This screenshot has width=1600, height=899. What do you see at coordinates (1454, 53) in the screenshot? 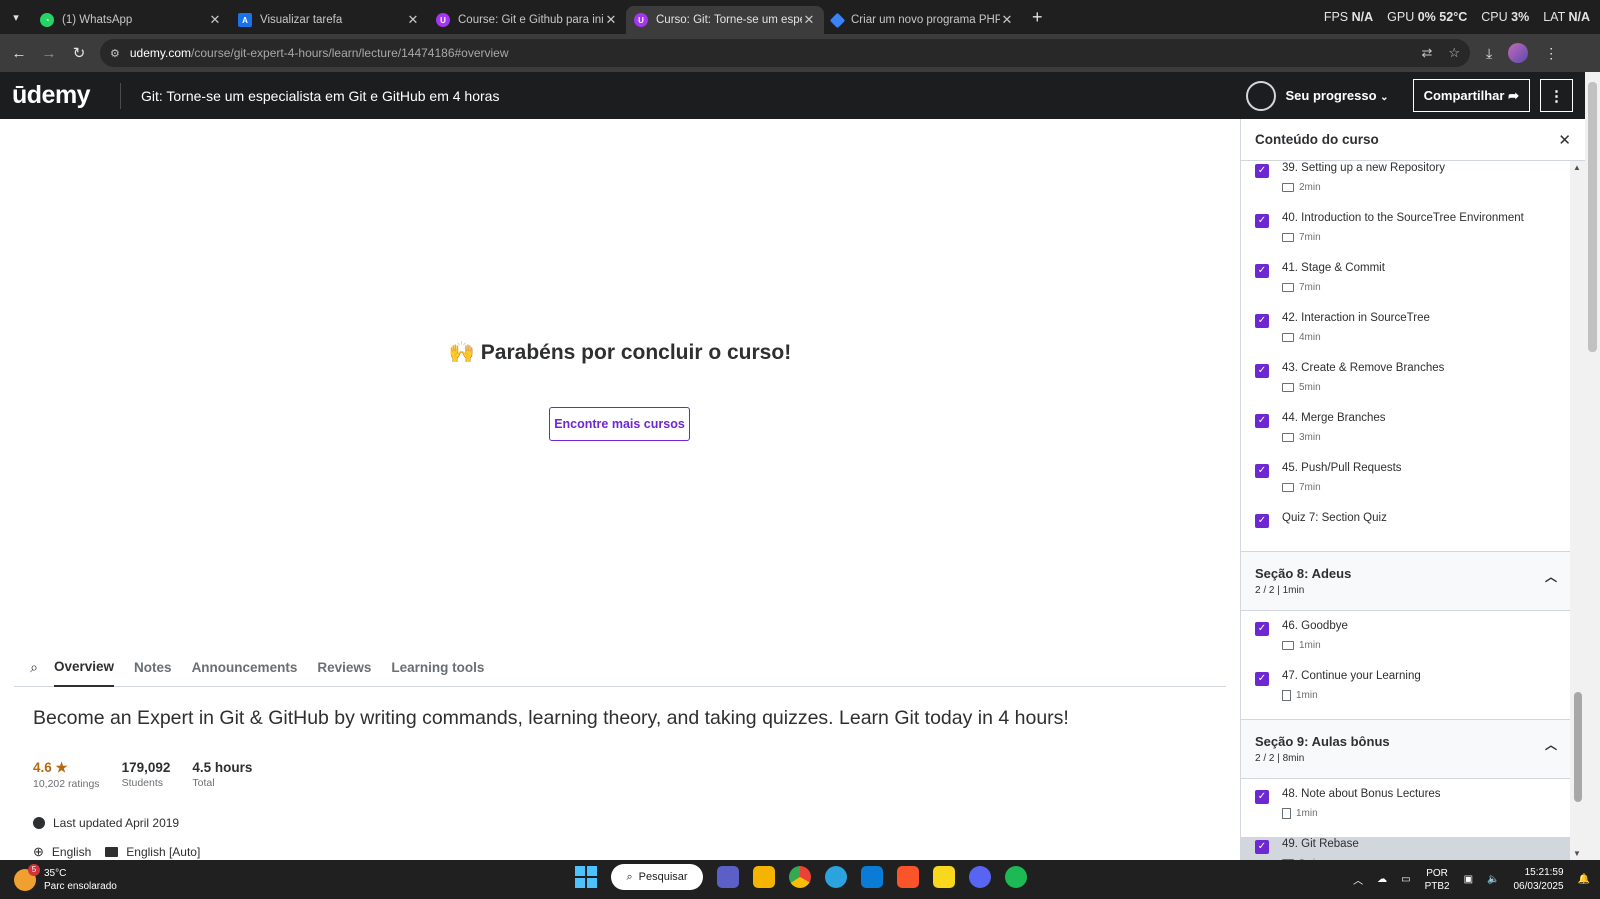
I see `bookmark-star-icon: ☆` at bounding box center [1454, 53].